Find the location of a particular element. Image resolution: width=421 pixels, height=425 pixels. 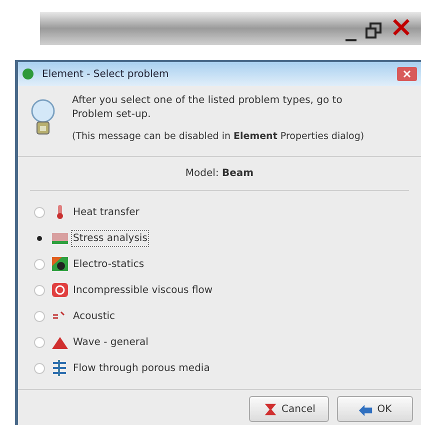

model-label: Model: Beam is located at coordinates (219, 174).